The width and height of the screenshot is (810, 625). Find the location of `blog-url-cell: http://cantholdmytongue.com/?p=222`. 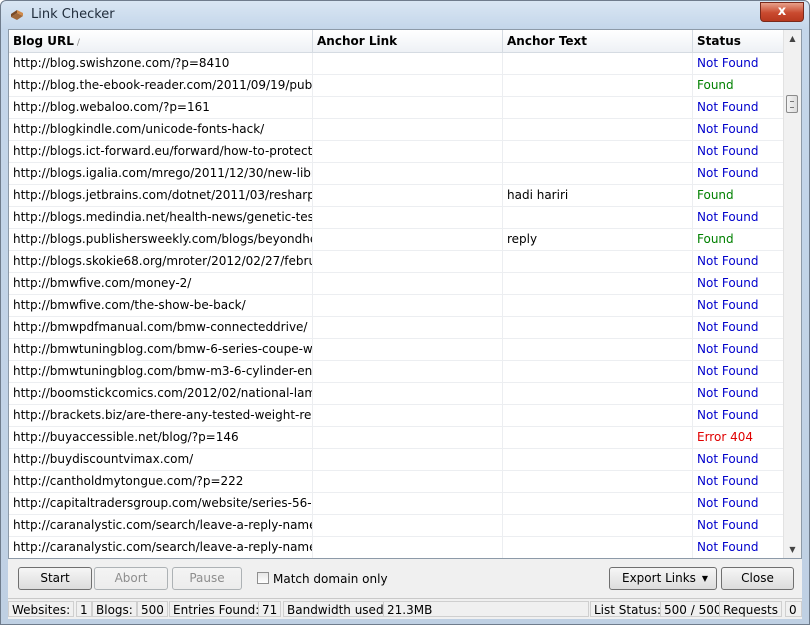

blog-url-cell: http://cantholdmytongue.com/?p=222 is located at coordinates (161, 481).